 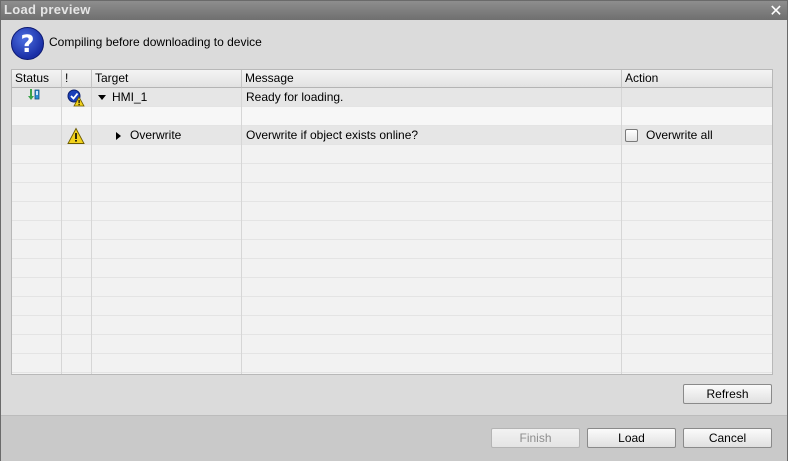 What do you see at coordinates (76, 97) in the screenshot?
I see `check-warning-icon` at bounding box center [76, 97].